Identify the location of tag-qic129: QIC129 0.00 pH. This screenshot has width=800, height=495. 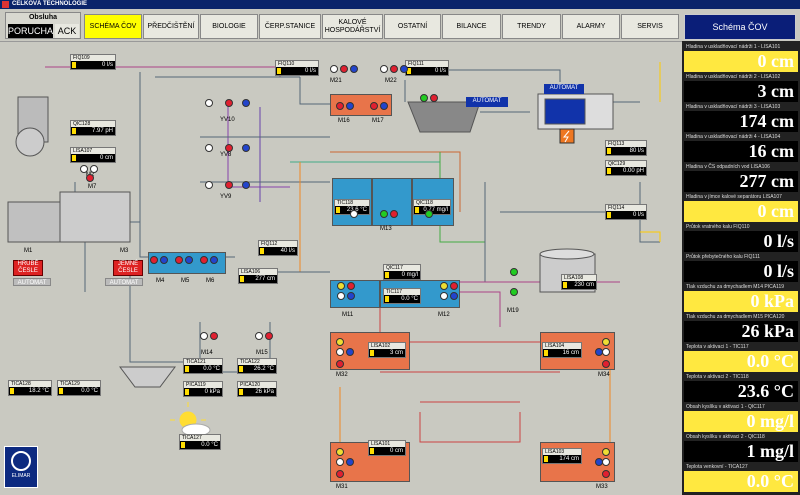
(626, 168).